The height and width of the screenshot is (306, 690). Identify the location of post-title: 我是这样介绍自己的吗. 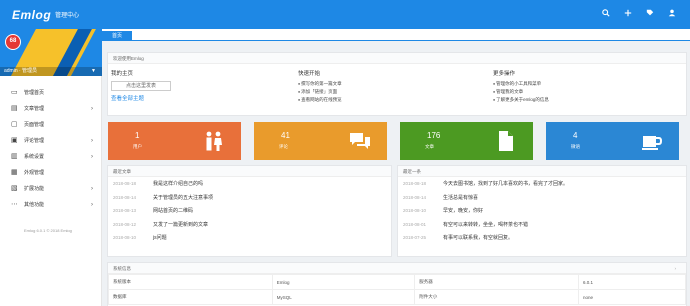
(178, 184).